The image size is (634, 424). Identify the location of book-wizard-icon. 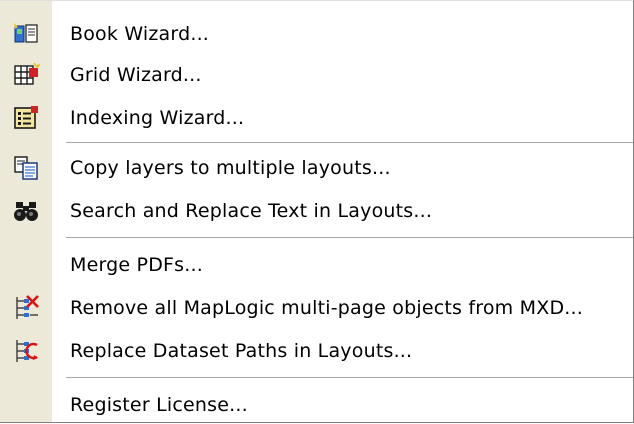
(26, 34).